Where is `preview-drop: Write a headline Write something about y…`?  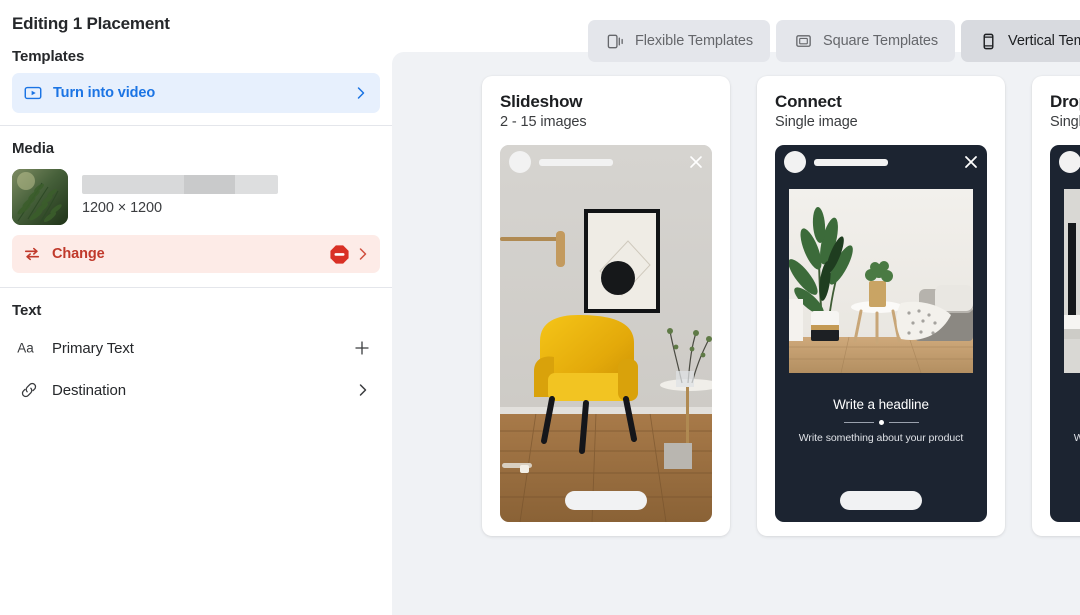
preview-drop: Write a headline Write something about y… is located at coordinates (1065, 333).